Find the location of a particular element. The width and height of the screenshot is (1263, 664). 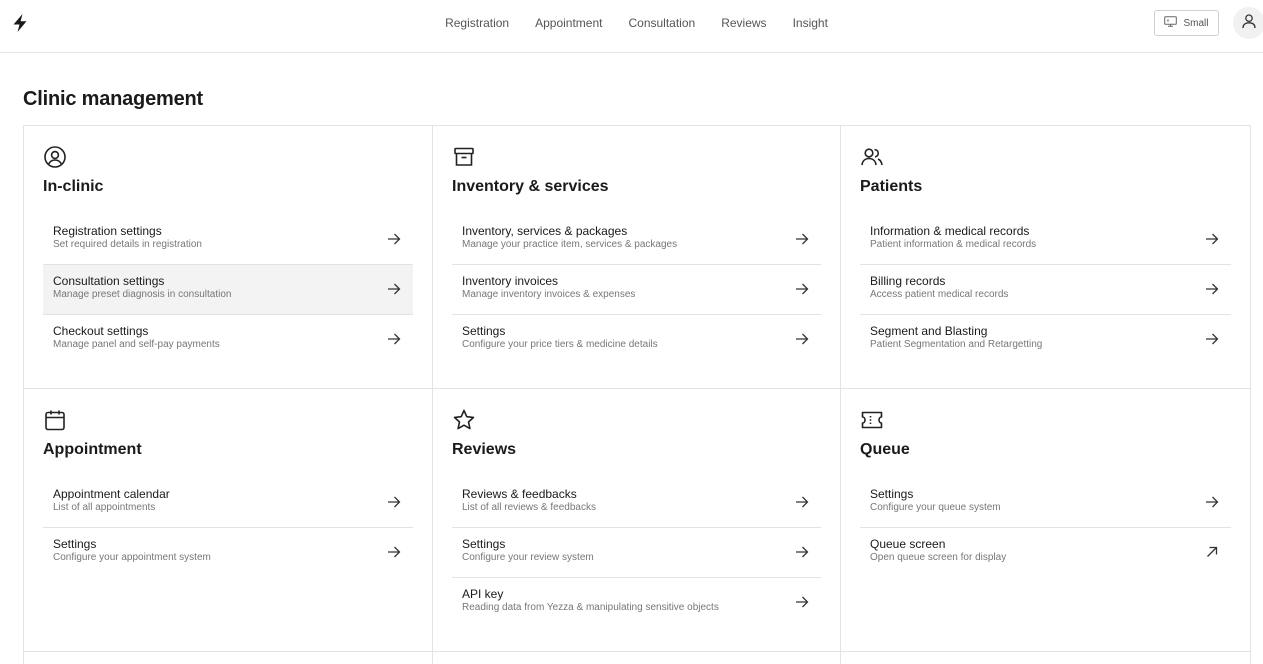

item-title: Appointment calendar is located at coordinates (111, 494).